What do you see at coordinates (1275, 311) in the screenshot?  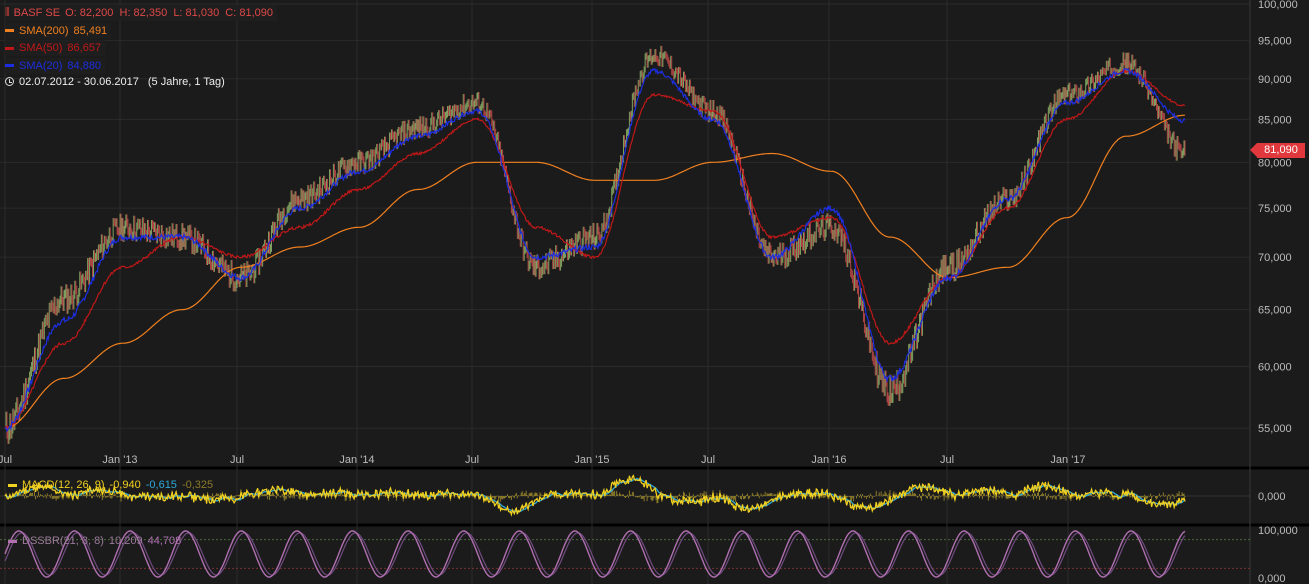 I see `y-tick-label: 65,000` at bounding box center [1275, 311].